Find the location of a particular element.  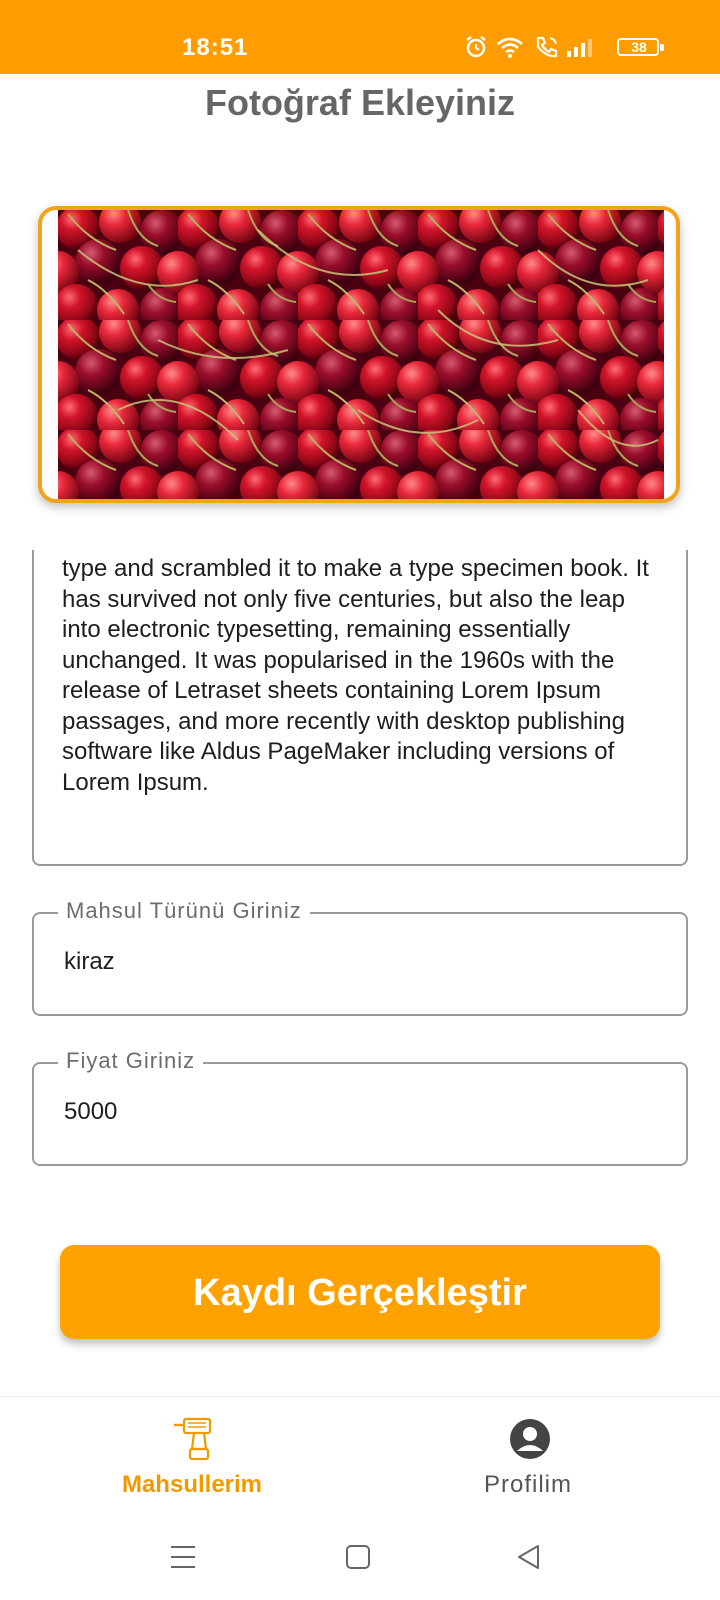

nav-label-mahsullerim: Mahsullerim is located at coordinates (192, 1484).